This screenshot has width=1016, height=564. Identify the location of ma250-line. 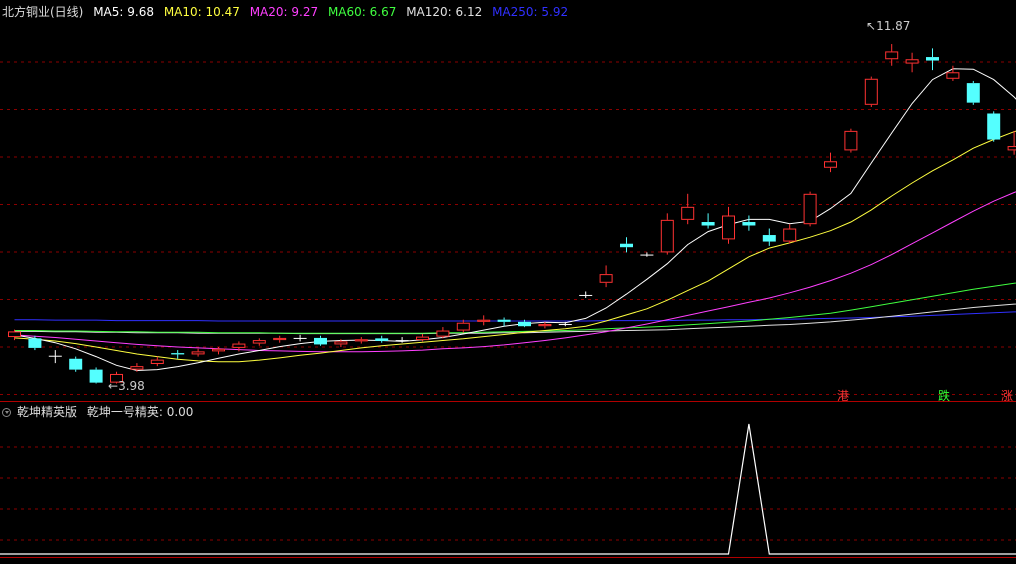
(515, 316).